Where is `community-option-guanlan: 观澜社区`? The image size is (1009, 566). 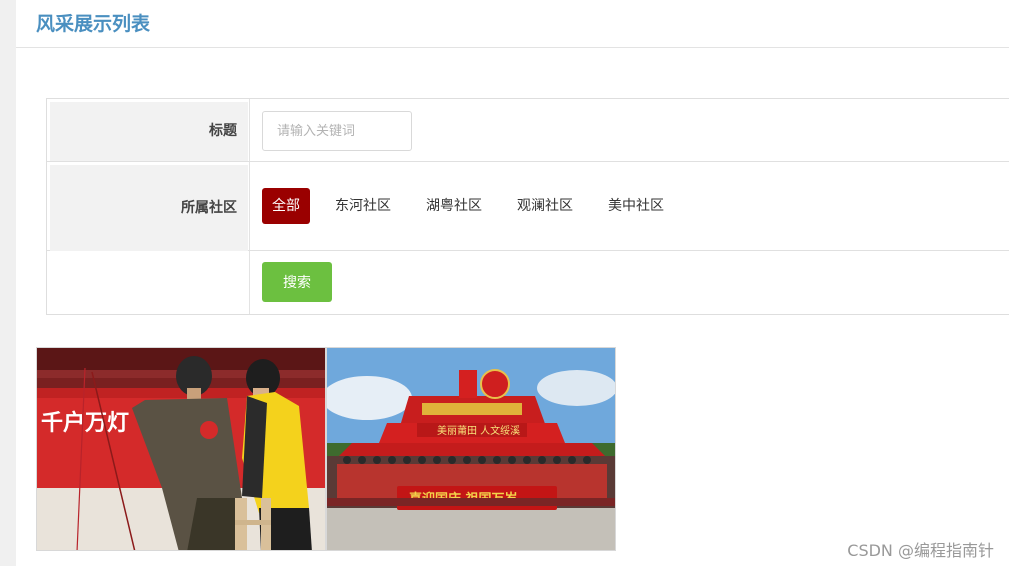
community-option-guanlan: 观澜社区 is located at coordinates (545, 206).